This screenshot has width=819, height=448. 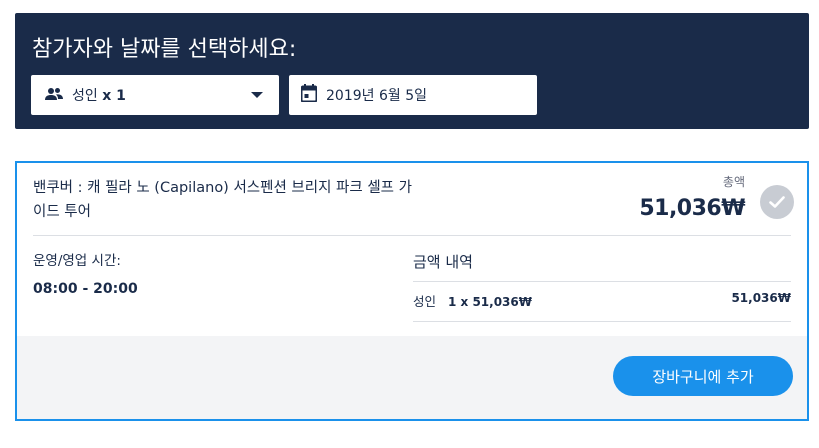 What do you see at coordinates (85, 289) in the screenshot?
I see `hours-value: 08:00 - 20:00` at bounding box center [85, 289].